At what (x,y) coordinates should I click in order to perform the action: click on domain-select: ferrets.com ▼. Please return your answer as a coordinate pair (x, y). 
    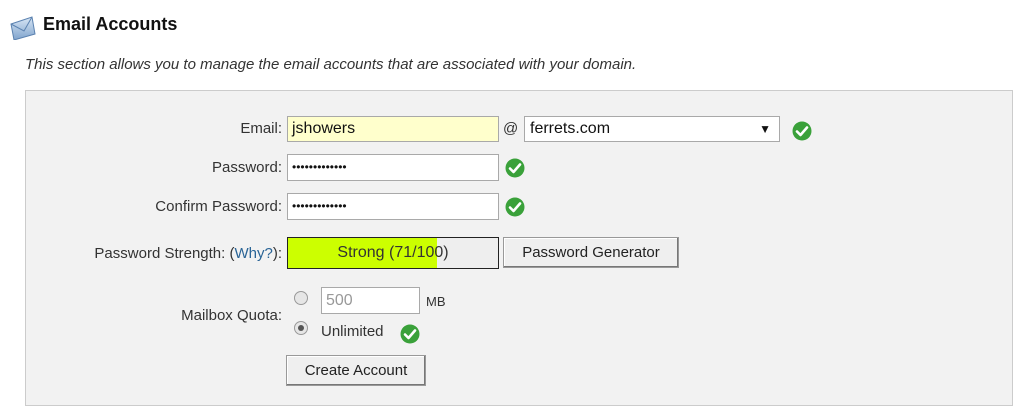
    Looking at the image, I should click on (652, 129).